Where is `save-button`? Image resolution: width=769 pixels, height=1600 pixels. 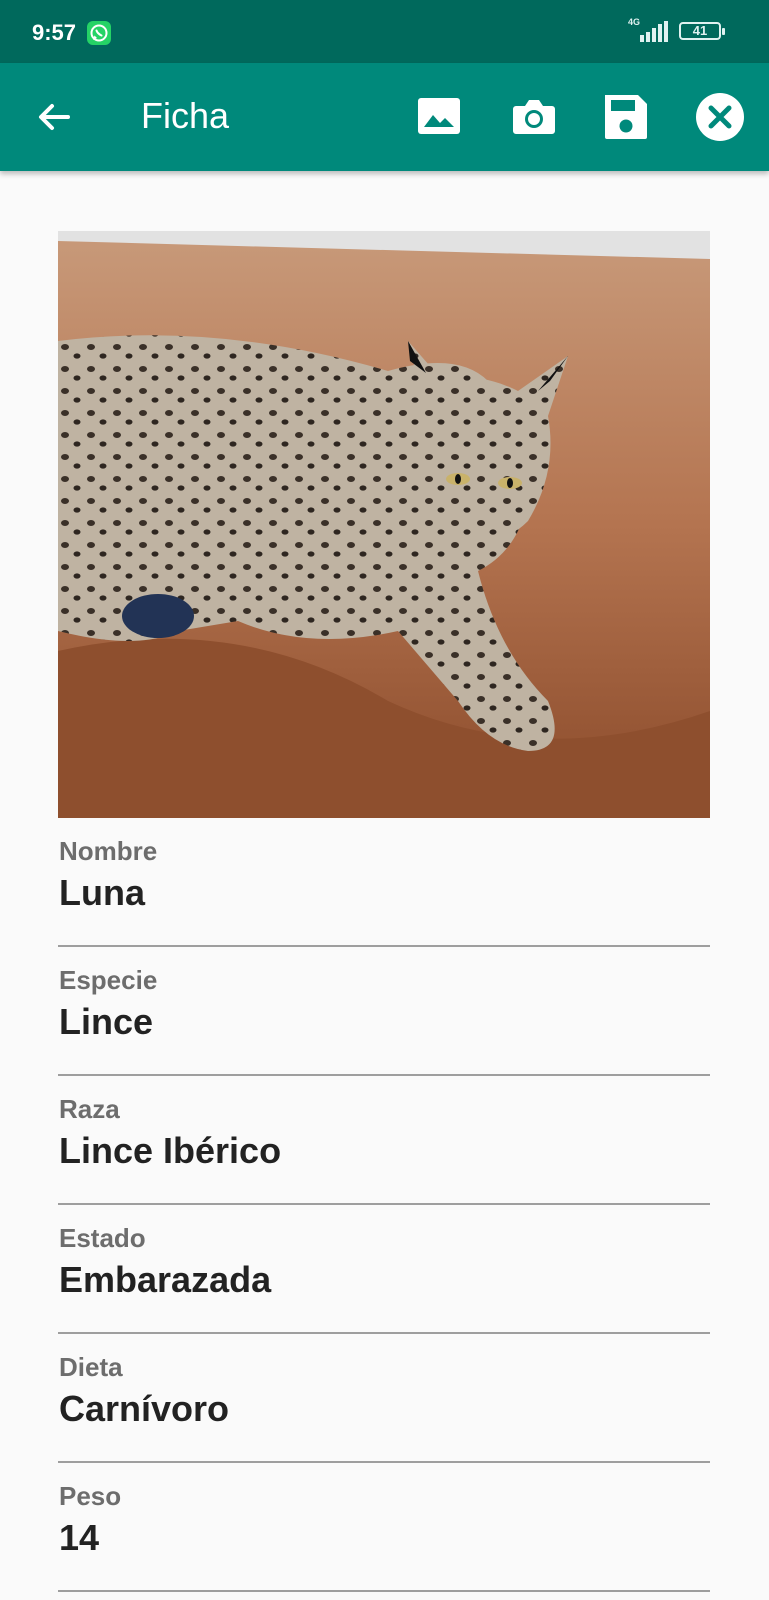 save-button is located at coordinates (626, 117).